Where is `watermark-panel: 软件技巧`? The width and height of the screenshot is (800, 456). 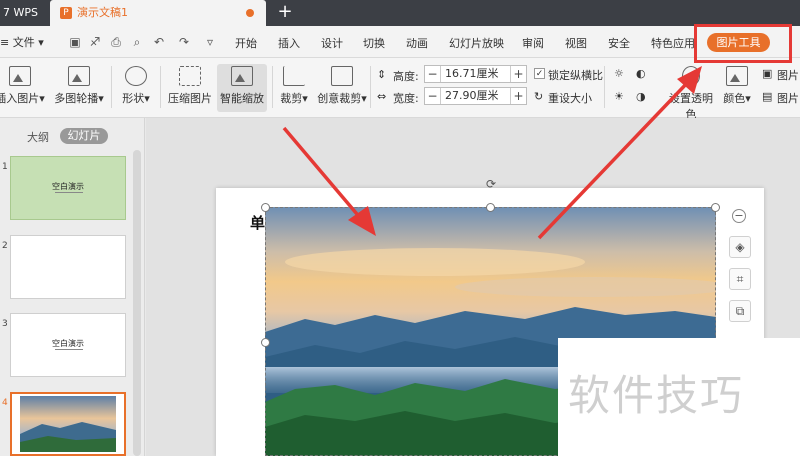
watermark-panel: 软件技巧 is located at coordinates (679, 397).